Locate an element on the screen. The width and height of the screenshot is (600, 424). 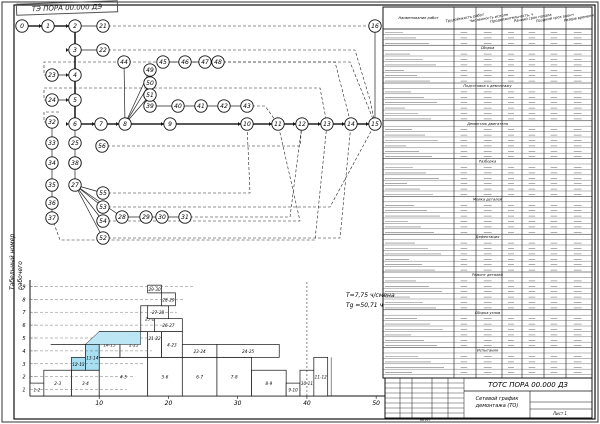
network-node-39: 39 is located at coordinates (150, 106).